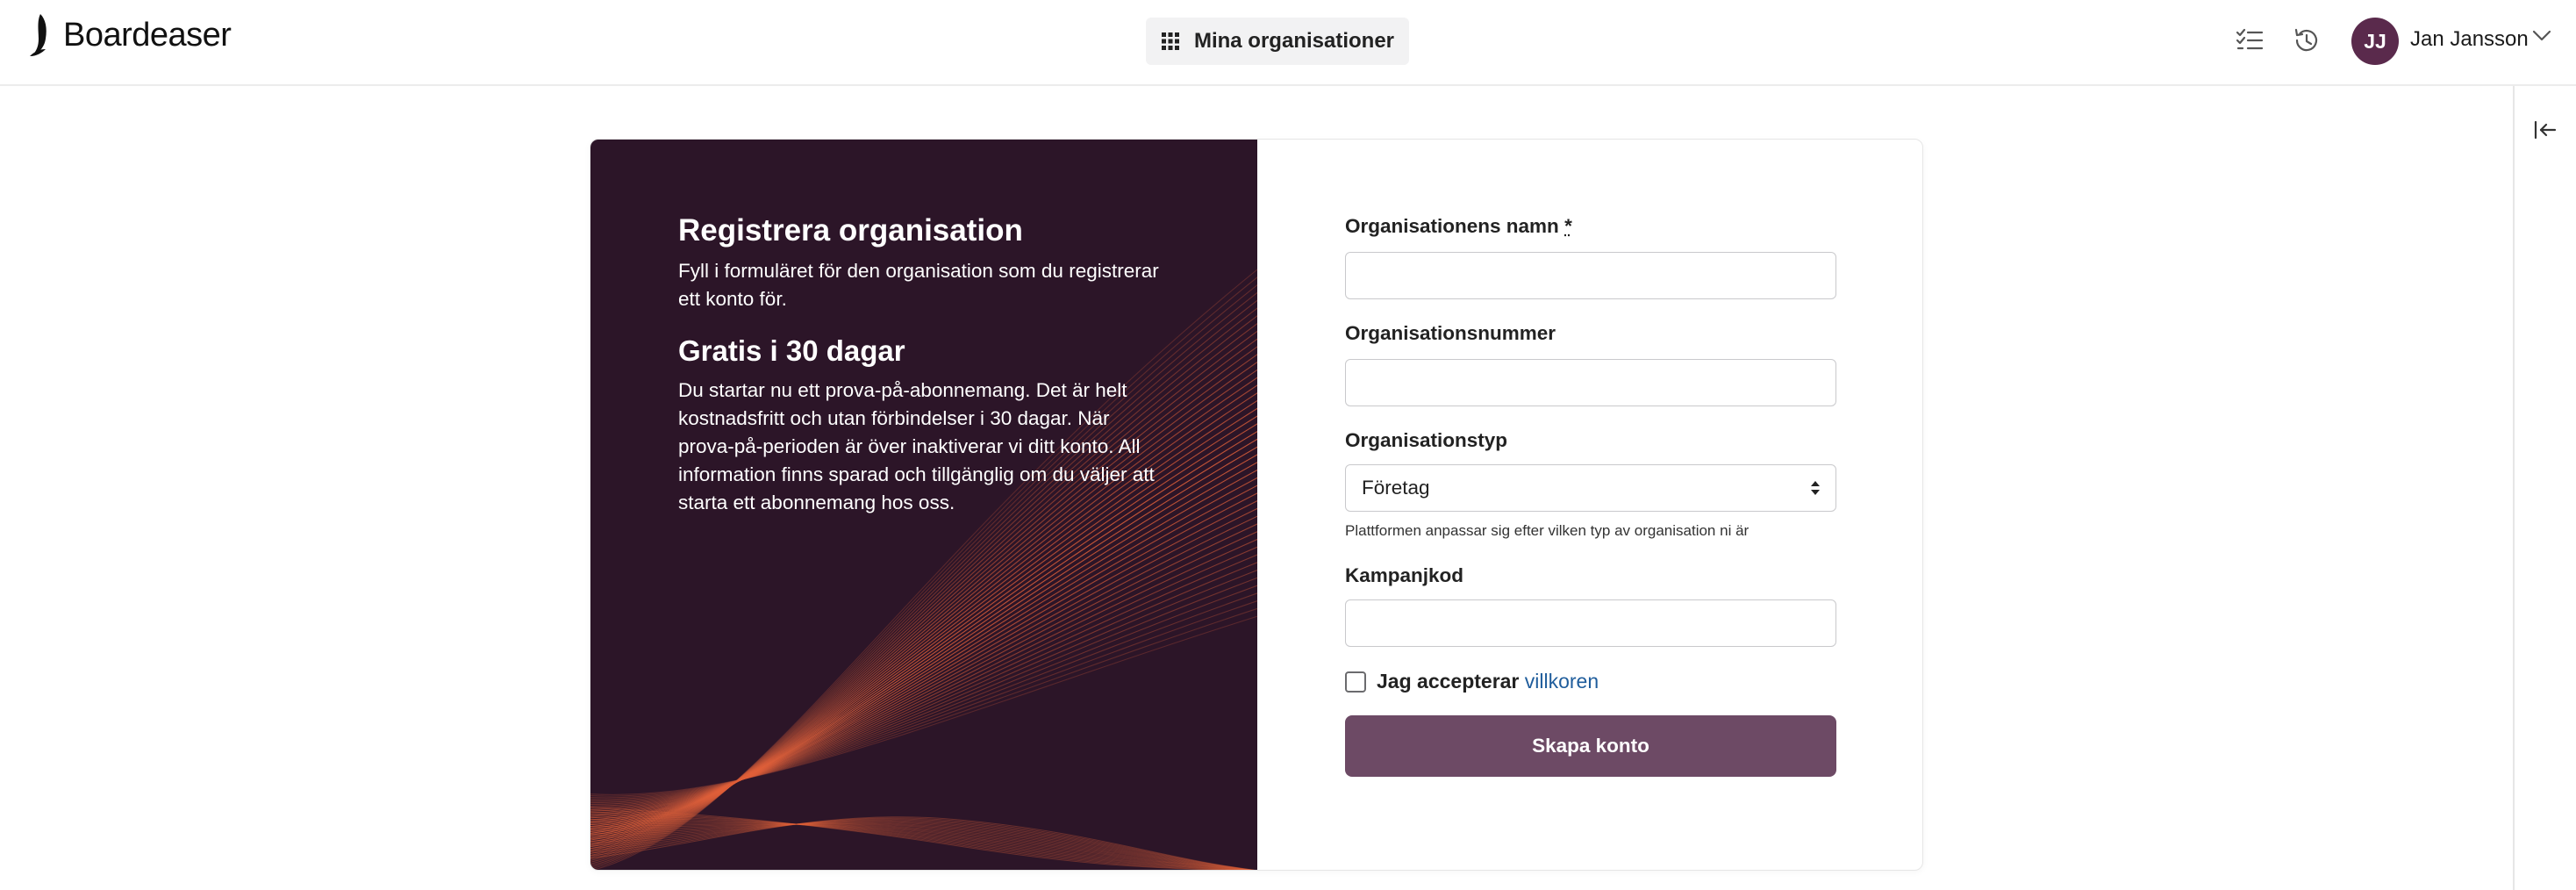 This screenshot has height=890, width=2576. I want to click on brand-logo: Boardeaser, so click(130, 35).